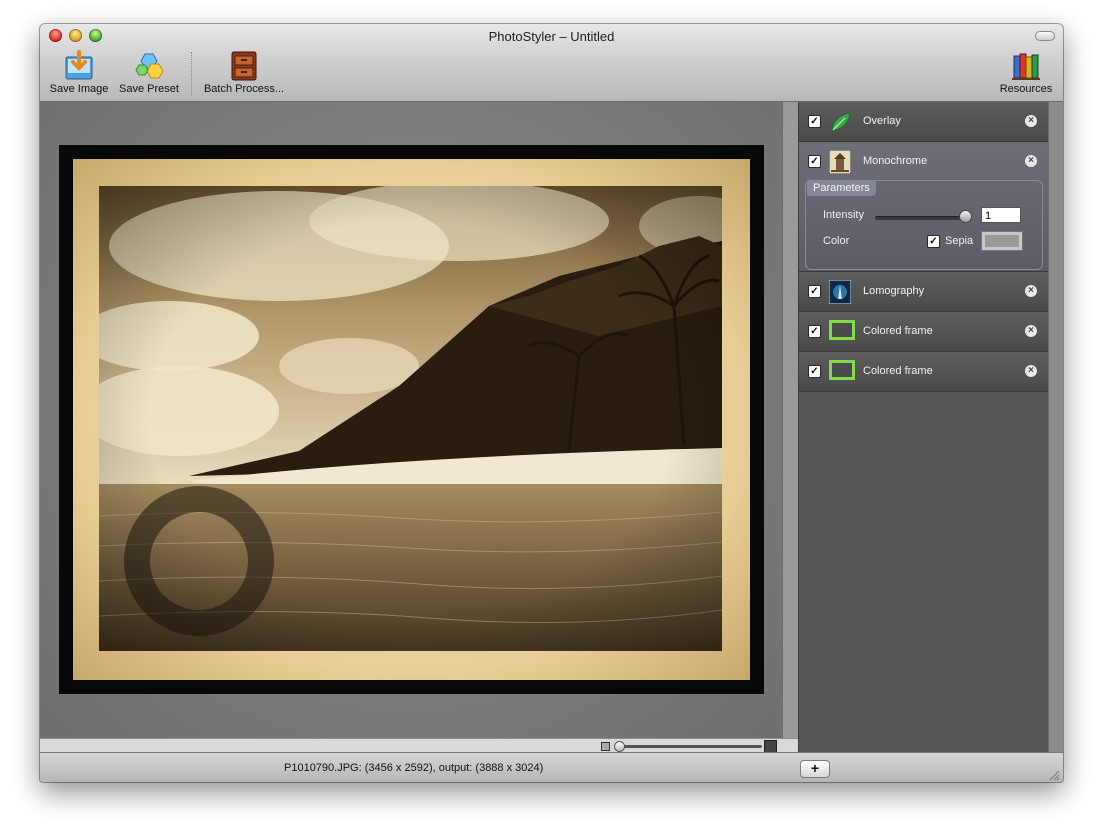 The height and width of the screenshot is (837, 1103). I want to click on save-image-icon, so click(79, 66).